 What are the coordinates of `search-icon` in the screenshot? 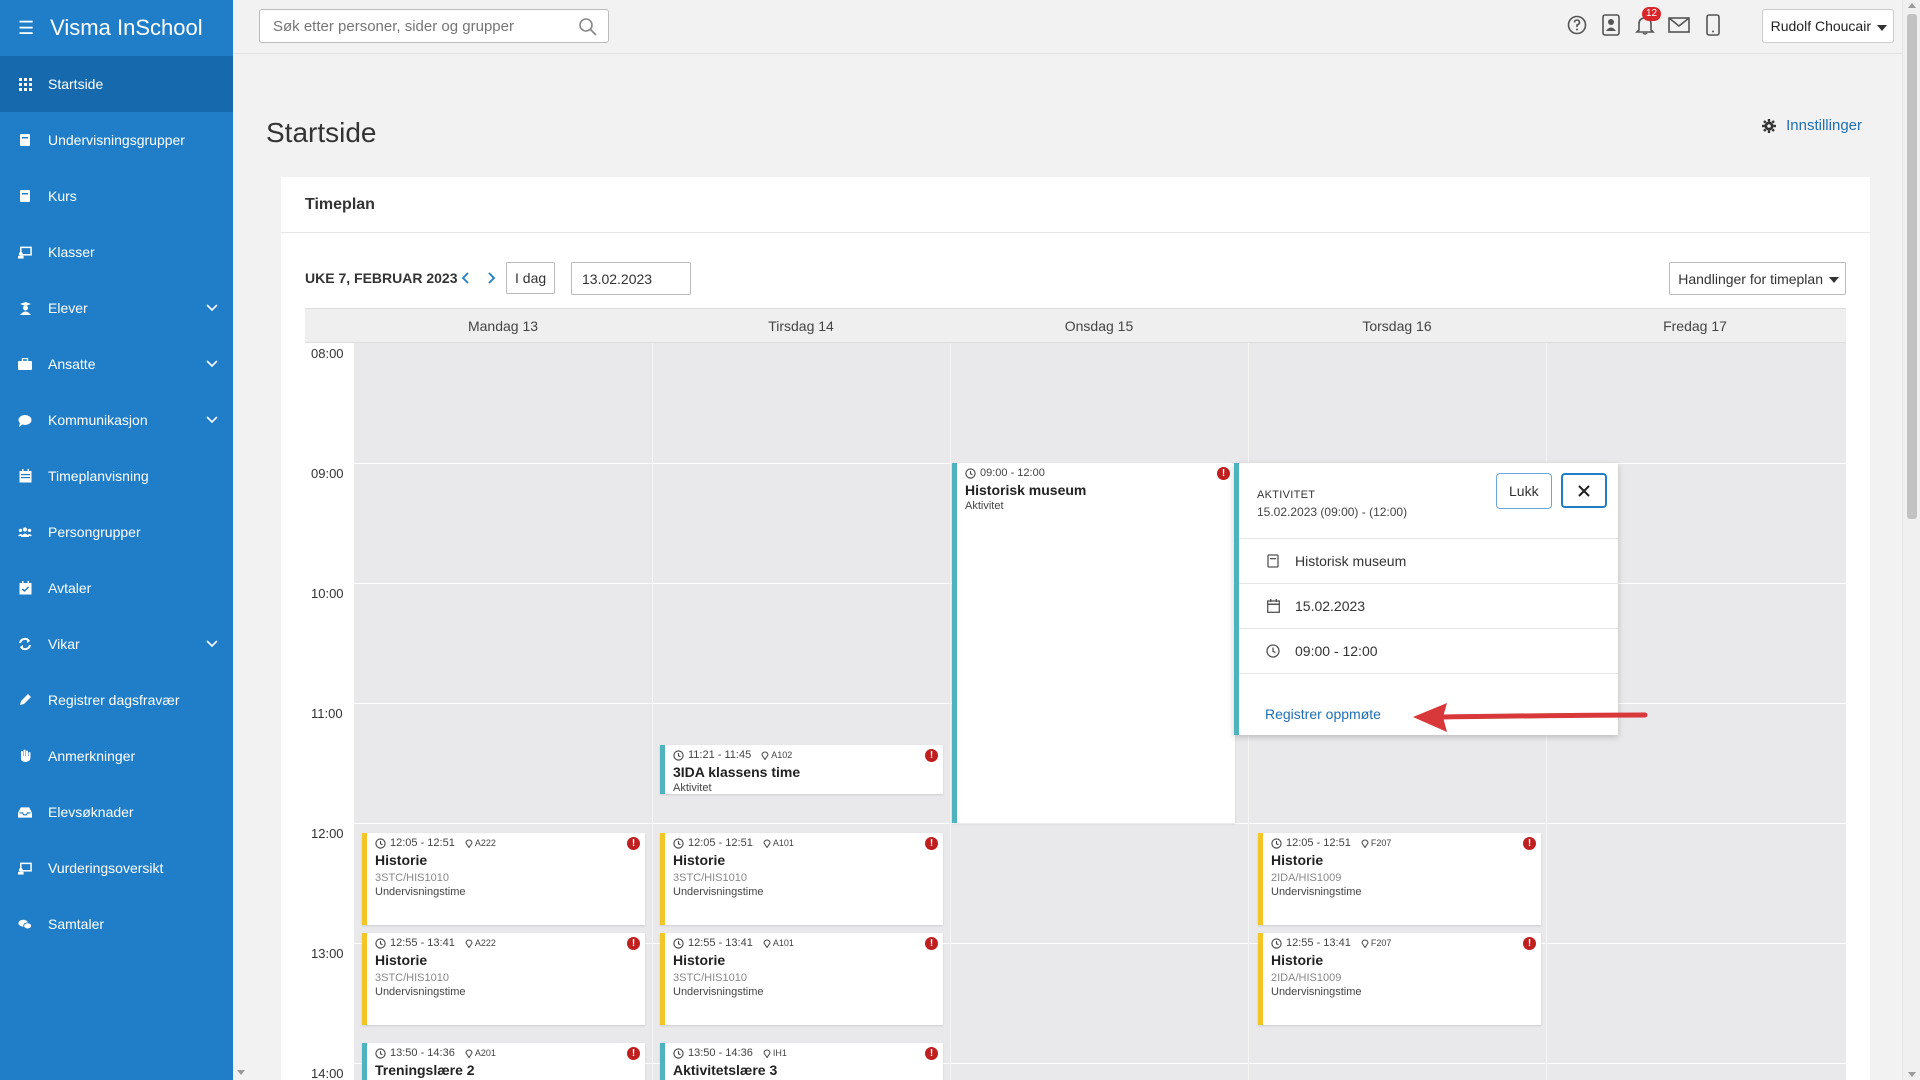 It's located at (588, 27).